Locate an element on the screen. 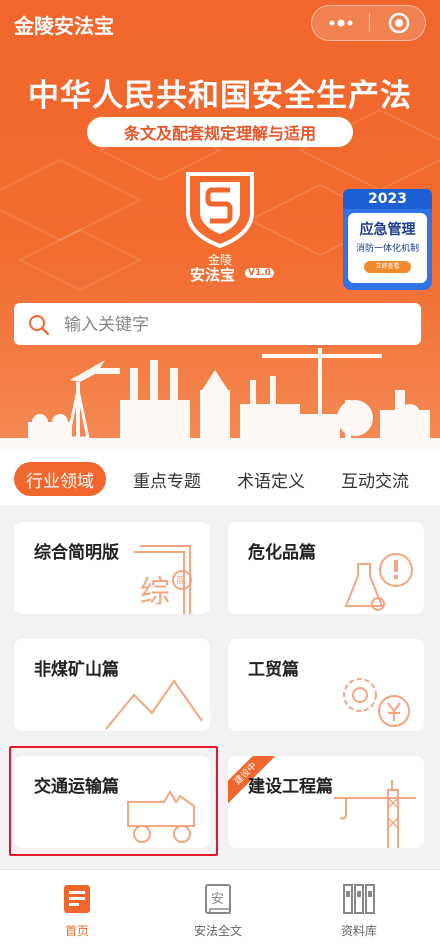 The image size is (440, 946). card-label: 危化品篇 is located at coordinates (282, 553).